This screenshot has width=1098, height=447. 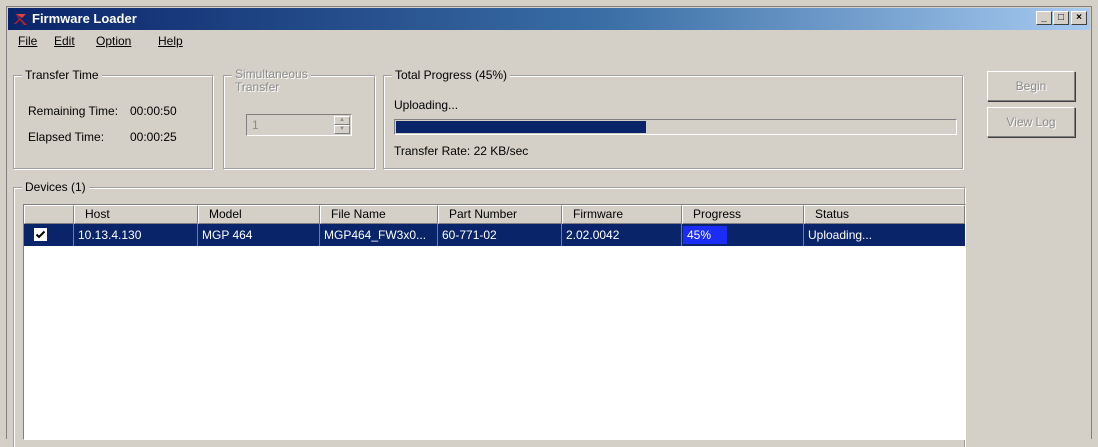 I want to click on menu-file: File, so click(x=27, y=41).